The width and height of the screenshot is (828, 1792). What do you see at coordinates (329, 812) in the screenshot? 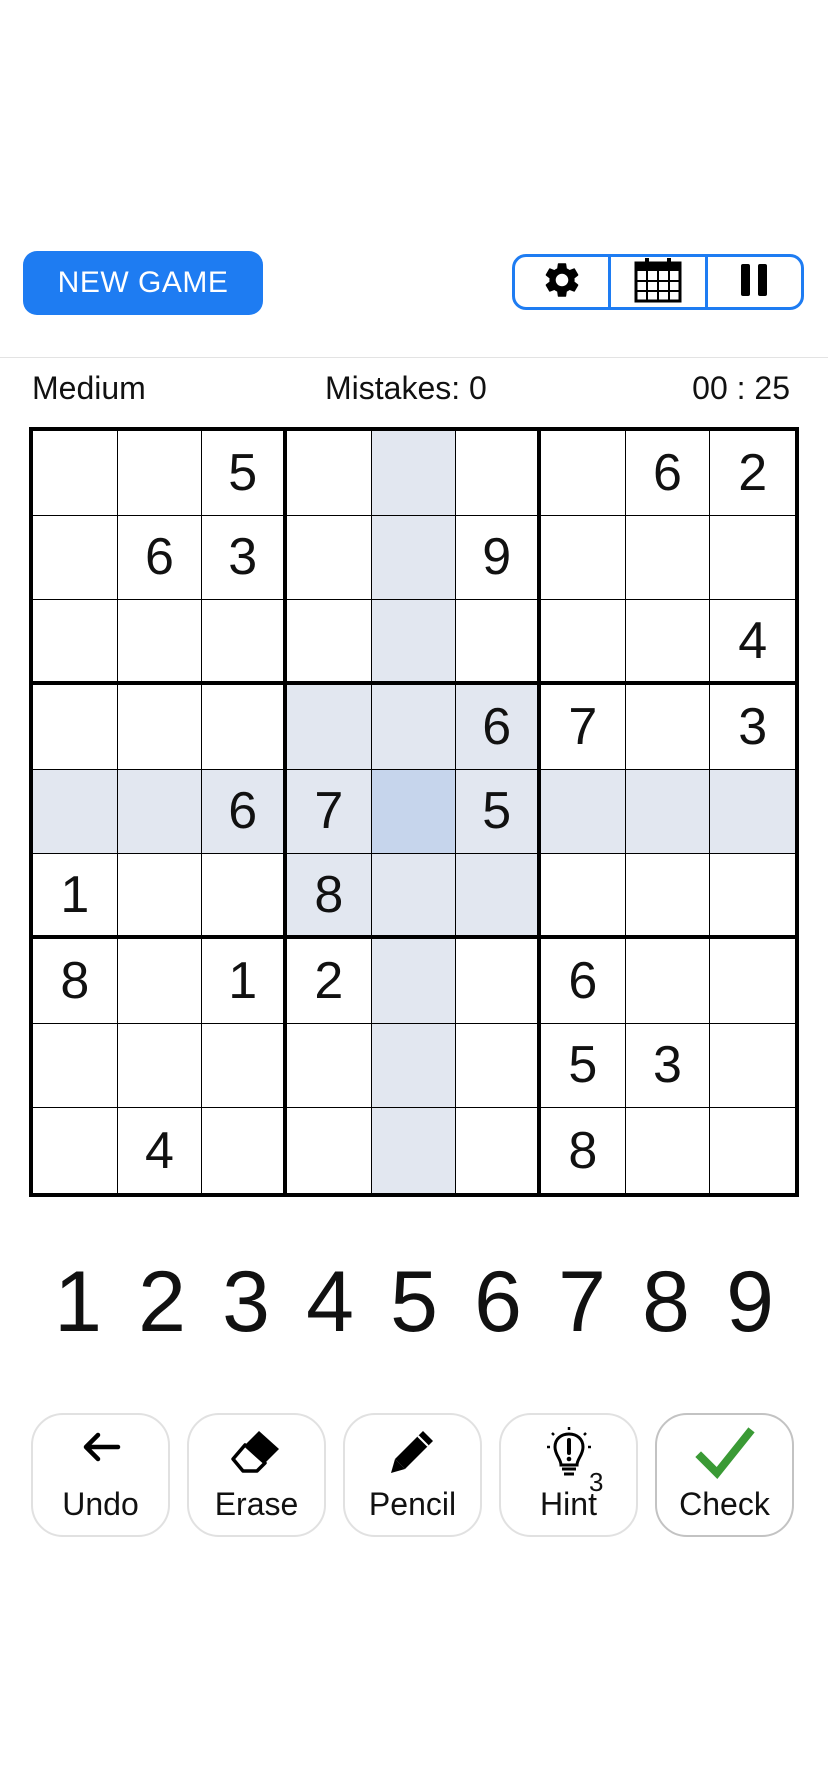
I see `board-cell-r5c4: 7` at bounding box center [329, 812].